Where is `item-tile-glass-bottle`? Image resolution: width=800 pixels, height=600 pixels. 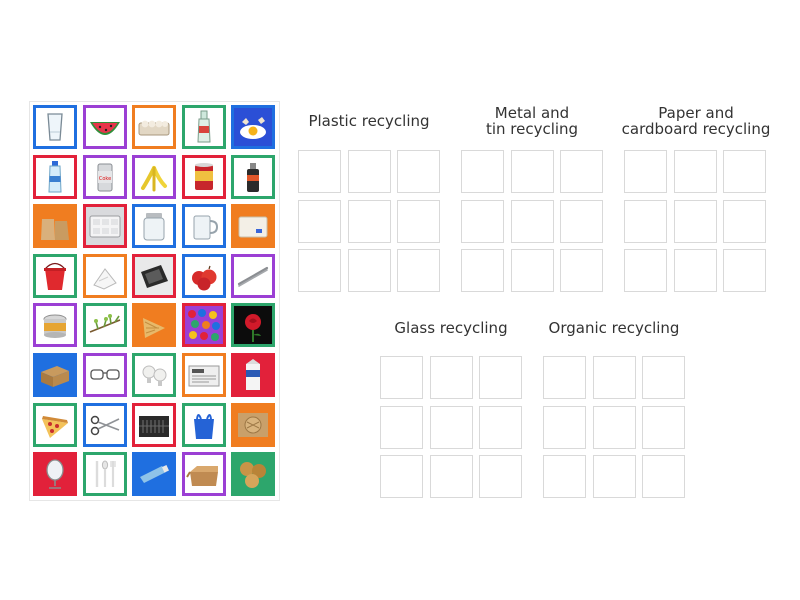
item-tile-glass-bottle is located at coordinates (203, 127).